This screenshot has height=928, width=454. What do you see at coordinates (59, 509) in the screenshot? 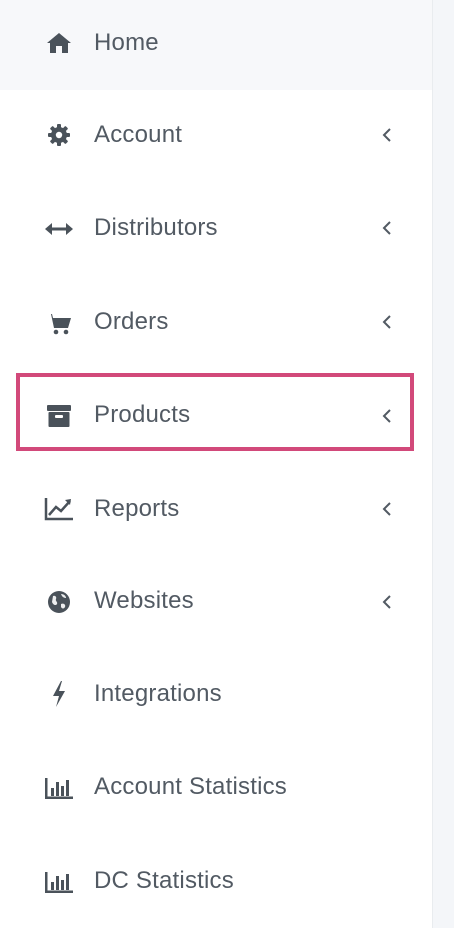
I see `line-chart-icon` at bounding box center [59, 509].